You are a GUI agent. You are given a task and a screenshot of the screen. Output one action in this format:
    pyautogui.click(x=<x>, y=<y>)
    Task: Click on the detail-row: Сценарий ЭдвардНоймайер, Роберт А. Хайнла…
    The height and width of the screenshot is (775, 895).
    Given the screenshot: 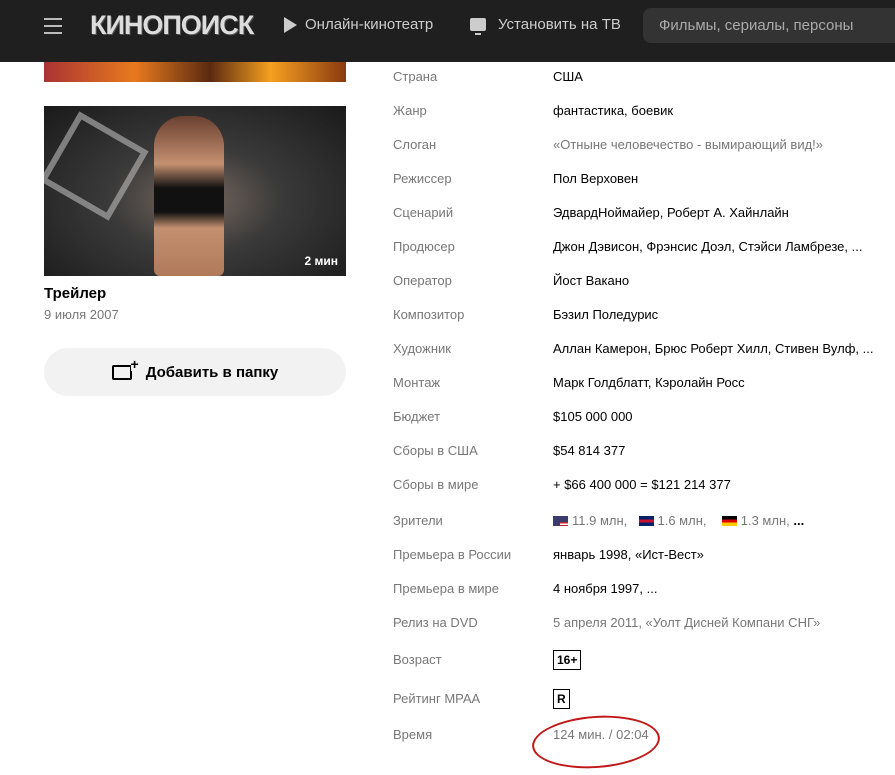 What is the action you would take?
    pyautogui.click(x=644, y=213)
    